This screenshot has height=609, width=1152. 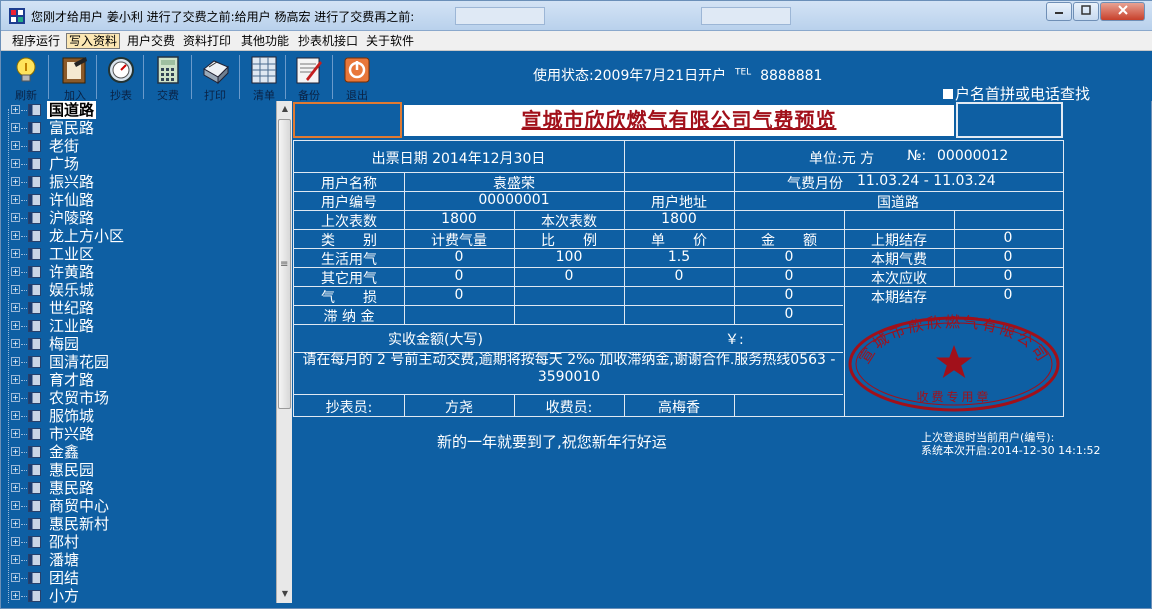 What do you see at coordinates (26, 69) in the screenshot?
I see `lightbulb-icon` at bounding box center [26, 69].